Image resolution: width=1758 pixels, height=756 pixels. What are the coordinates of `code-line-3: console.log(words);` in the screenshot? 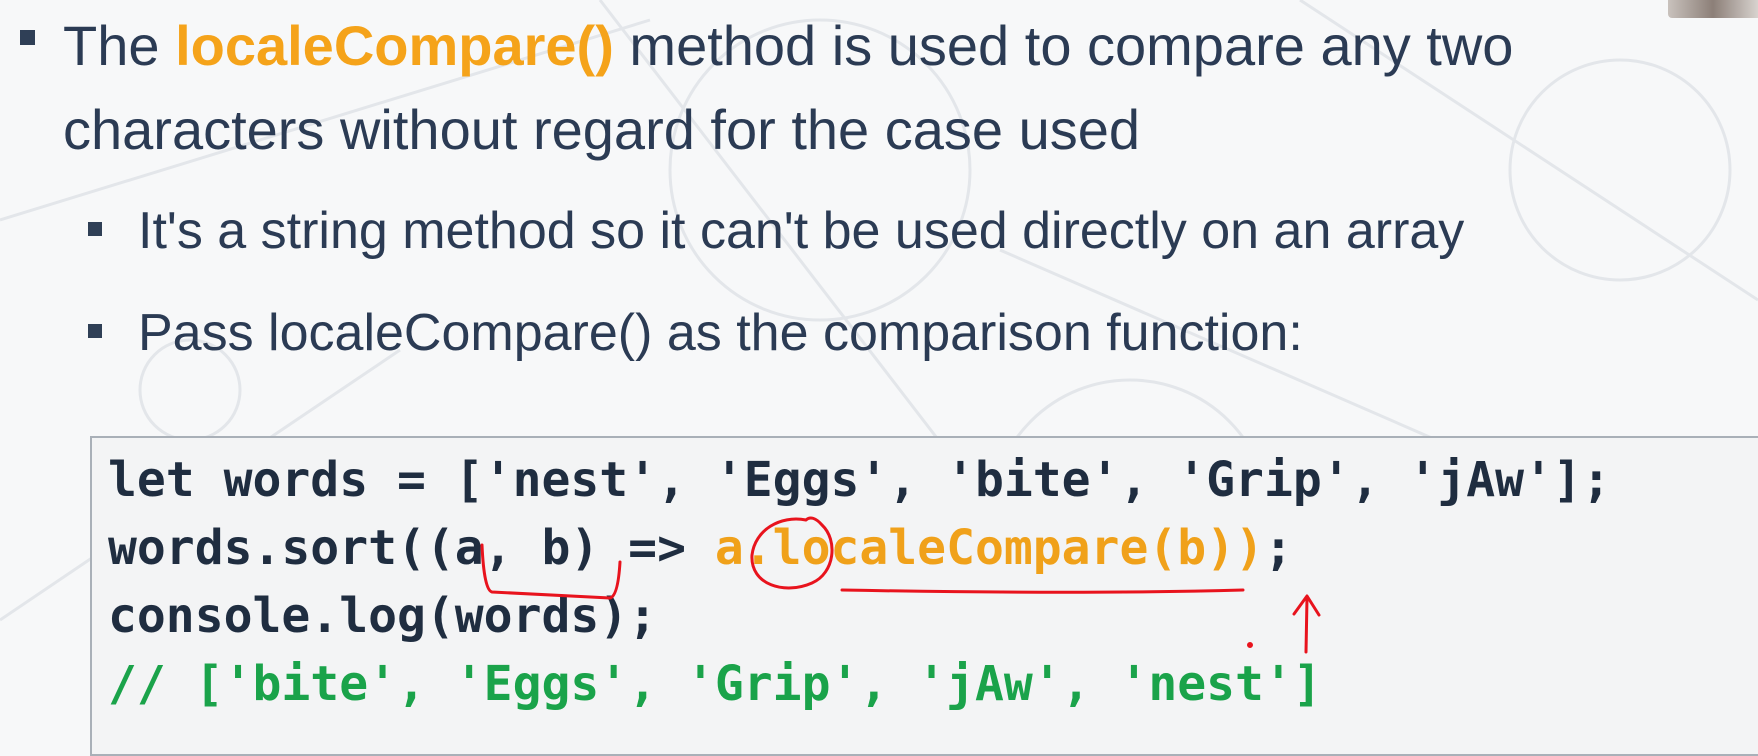 It's located at (383, 616).